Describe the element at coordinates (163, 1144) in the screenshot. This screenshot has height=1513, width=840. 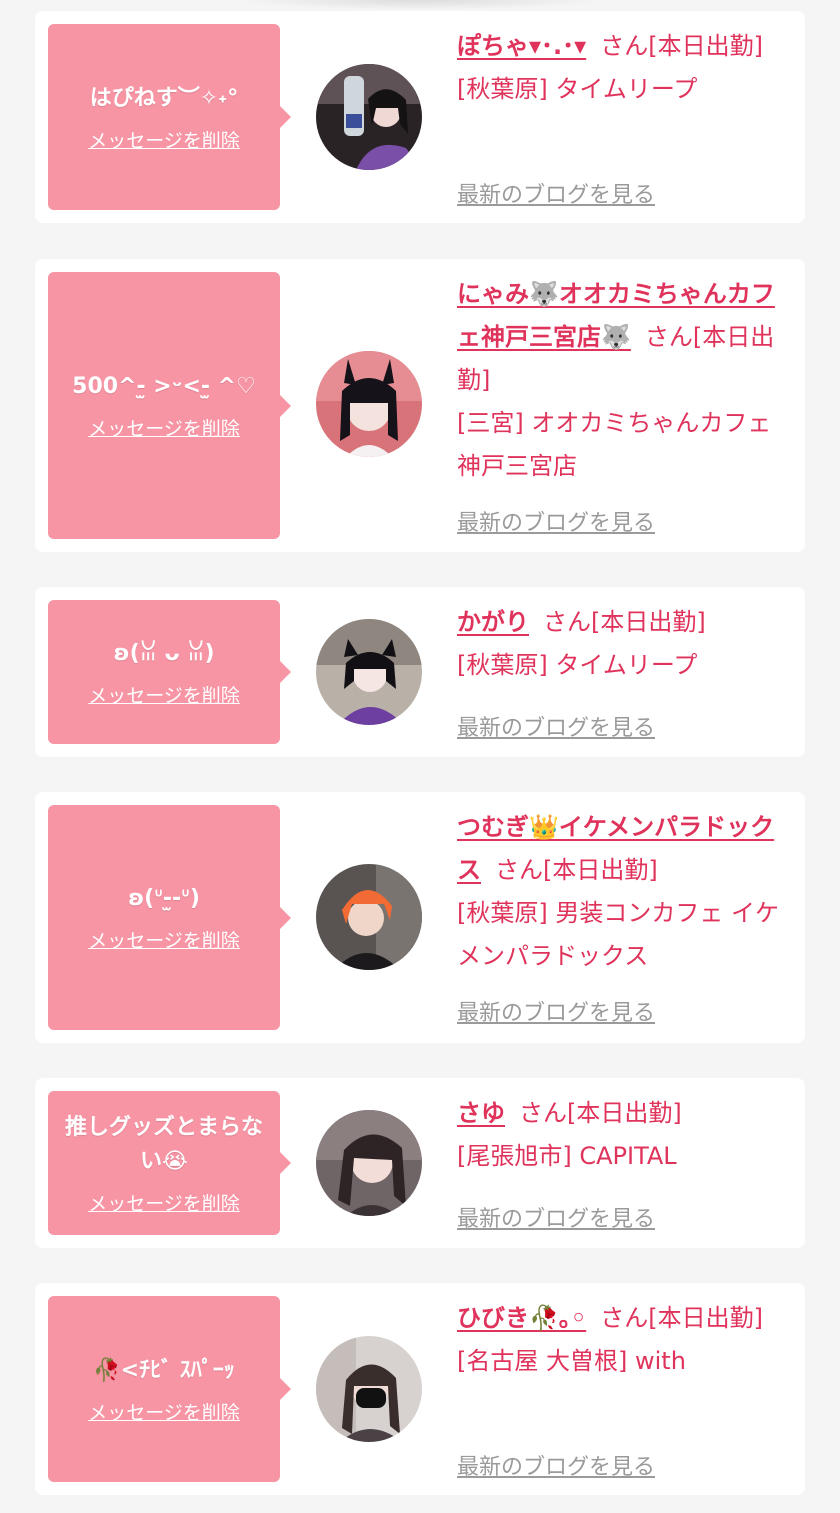
I see `message-text: 推しグッズとまらない😭` at that location.